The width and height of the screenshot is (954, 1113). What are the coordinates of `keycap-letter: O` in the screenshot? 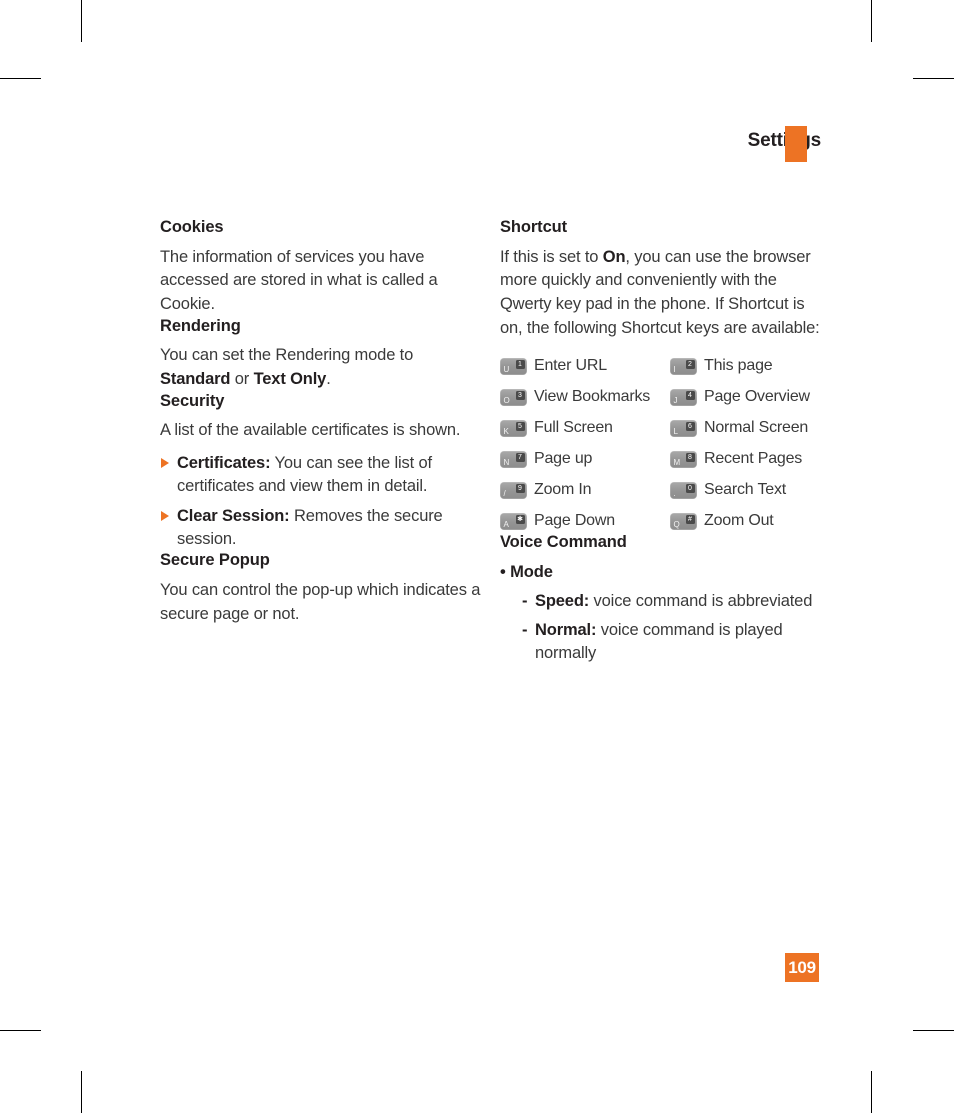 It's located at (506, 400).